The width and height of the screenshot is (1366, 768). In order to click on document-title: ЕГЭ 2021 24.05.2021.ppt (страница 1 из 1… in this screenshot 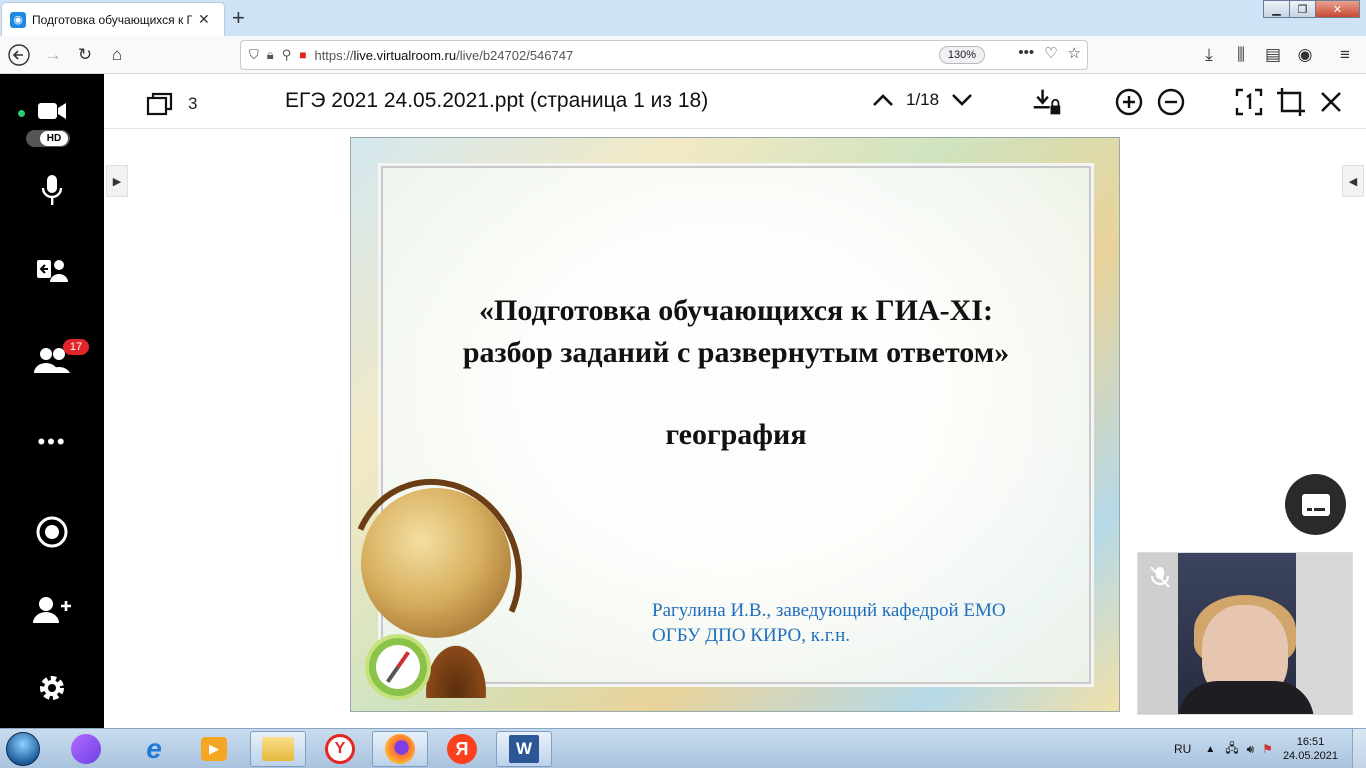, I will do `click(497, 100)`.